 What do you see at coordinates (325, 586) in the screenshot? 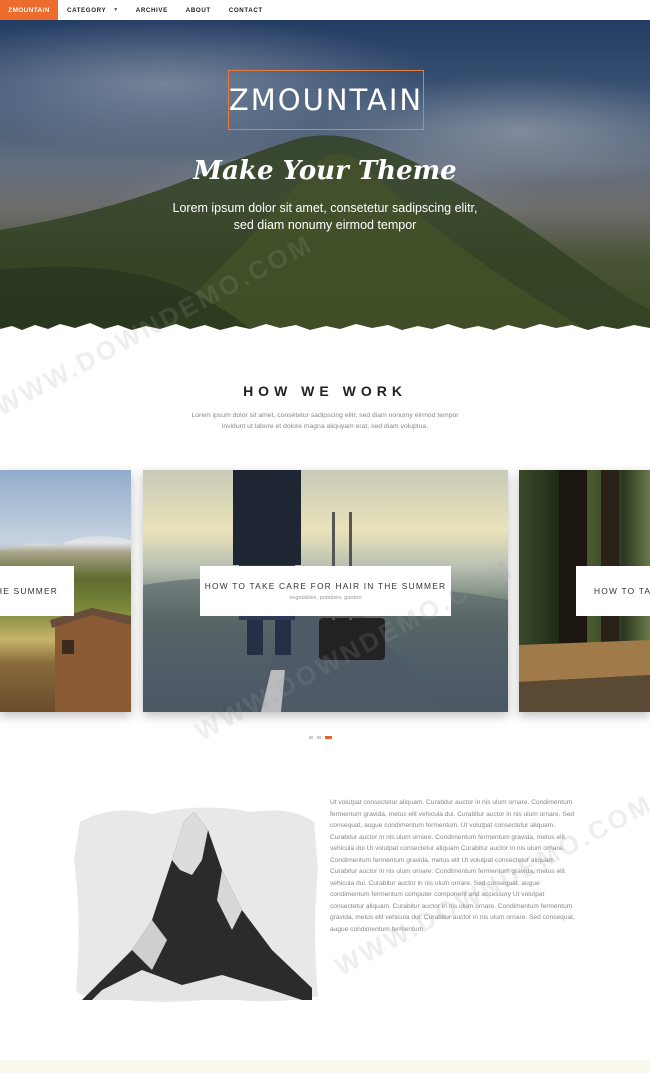
I see `card-title: HOW TO TAKE CARE FOR HAIR IN THE SUMMER` at bounding box center [325, 586].